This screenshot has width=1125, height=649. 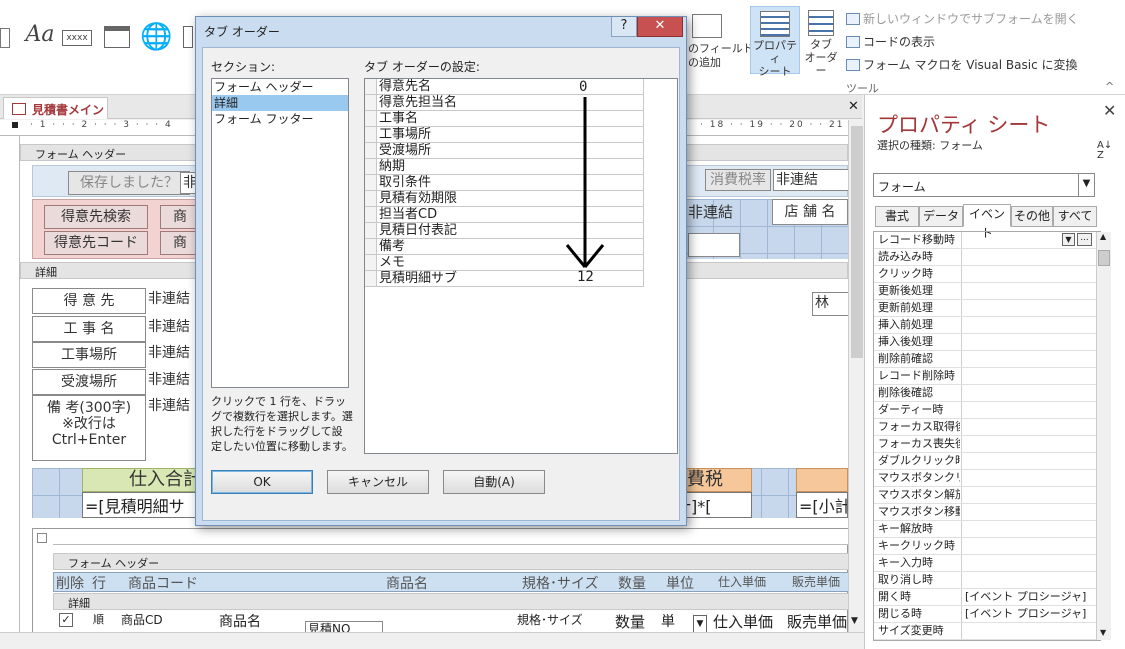 What do you see at coordinates (142, 619) in the screenshot?
I see `product-cd-field: 商品CD` at bounding box center [142, 619].